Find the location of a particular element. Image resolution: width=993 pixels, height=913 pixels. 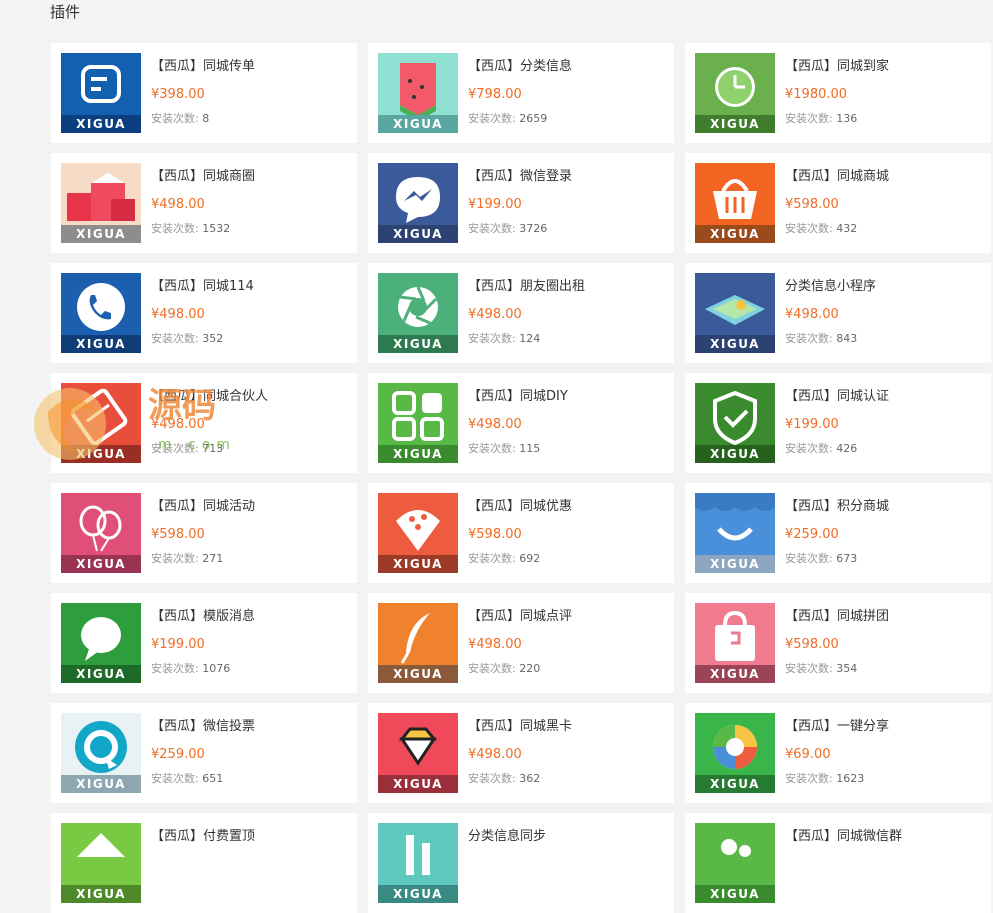

handshake-icon: XIGUA is located at coordinates (101, 423).